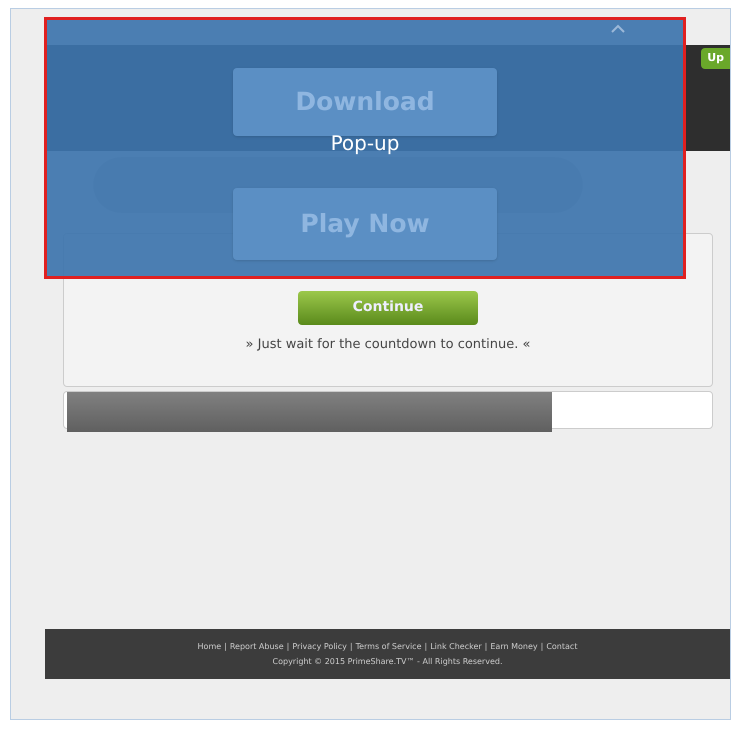 This screenshot has height=731, width=731. Describe the element at coordinates (456, 646) in the screenshot. I see `footer-link: Link Checker` at that location.